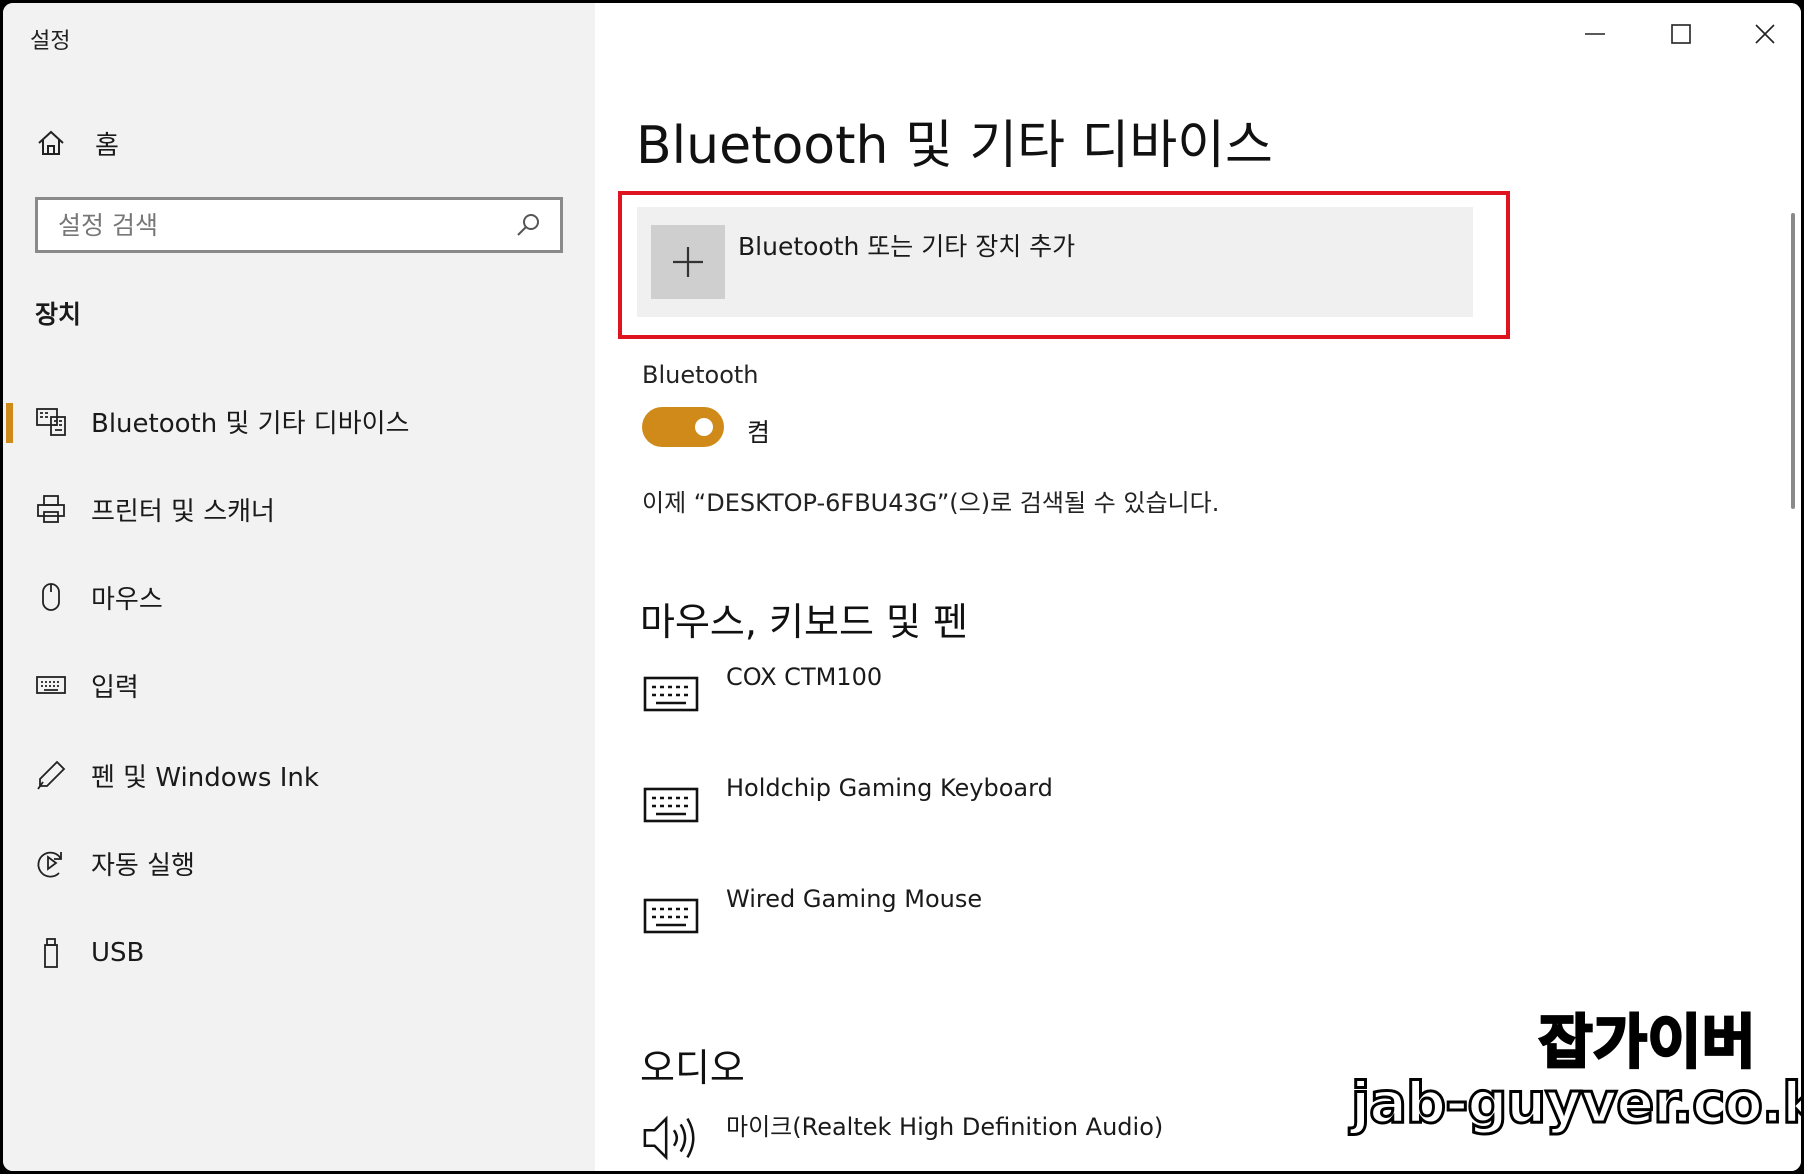 The image size is (1804, 1174). I want to click on sidebar-item-label: 프린터 및 스캐너, so click(183, 511).